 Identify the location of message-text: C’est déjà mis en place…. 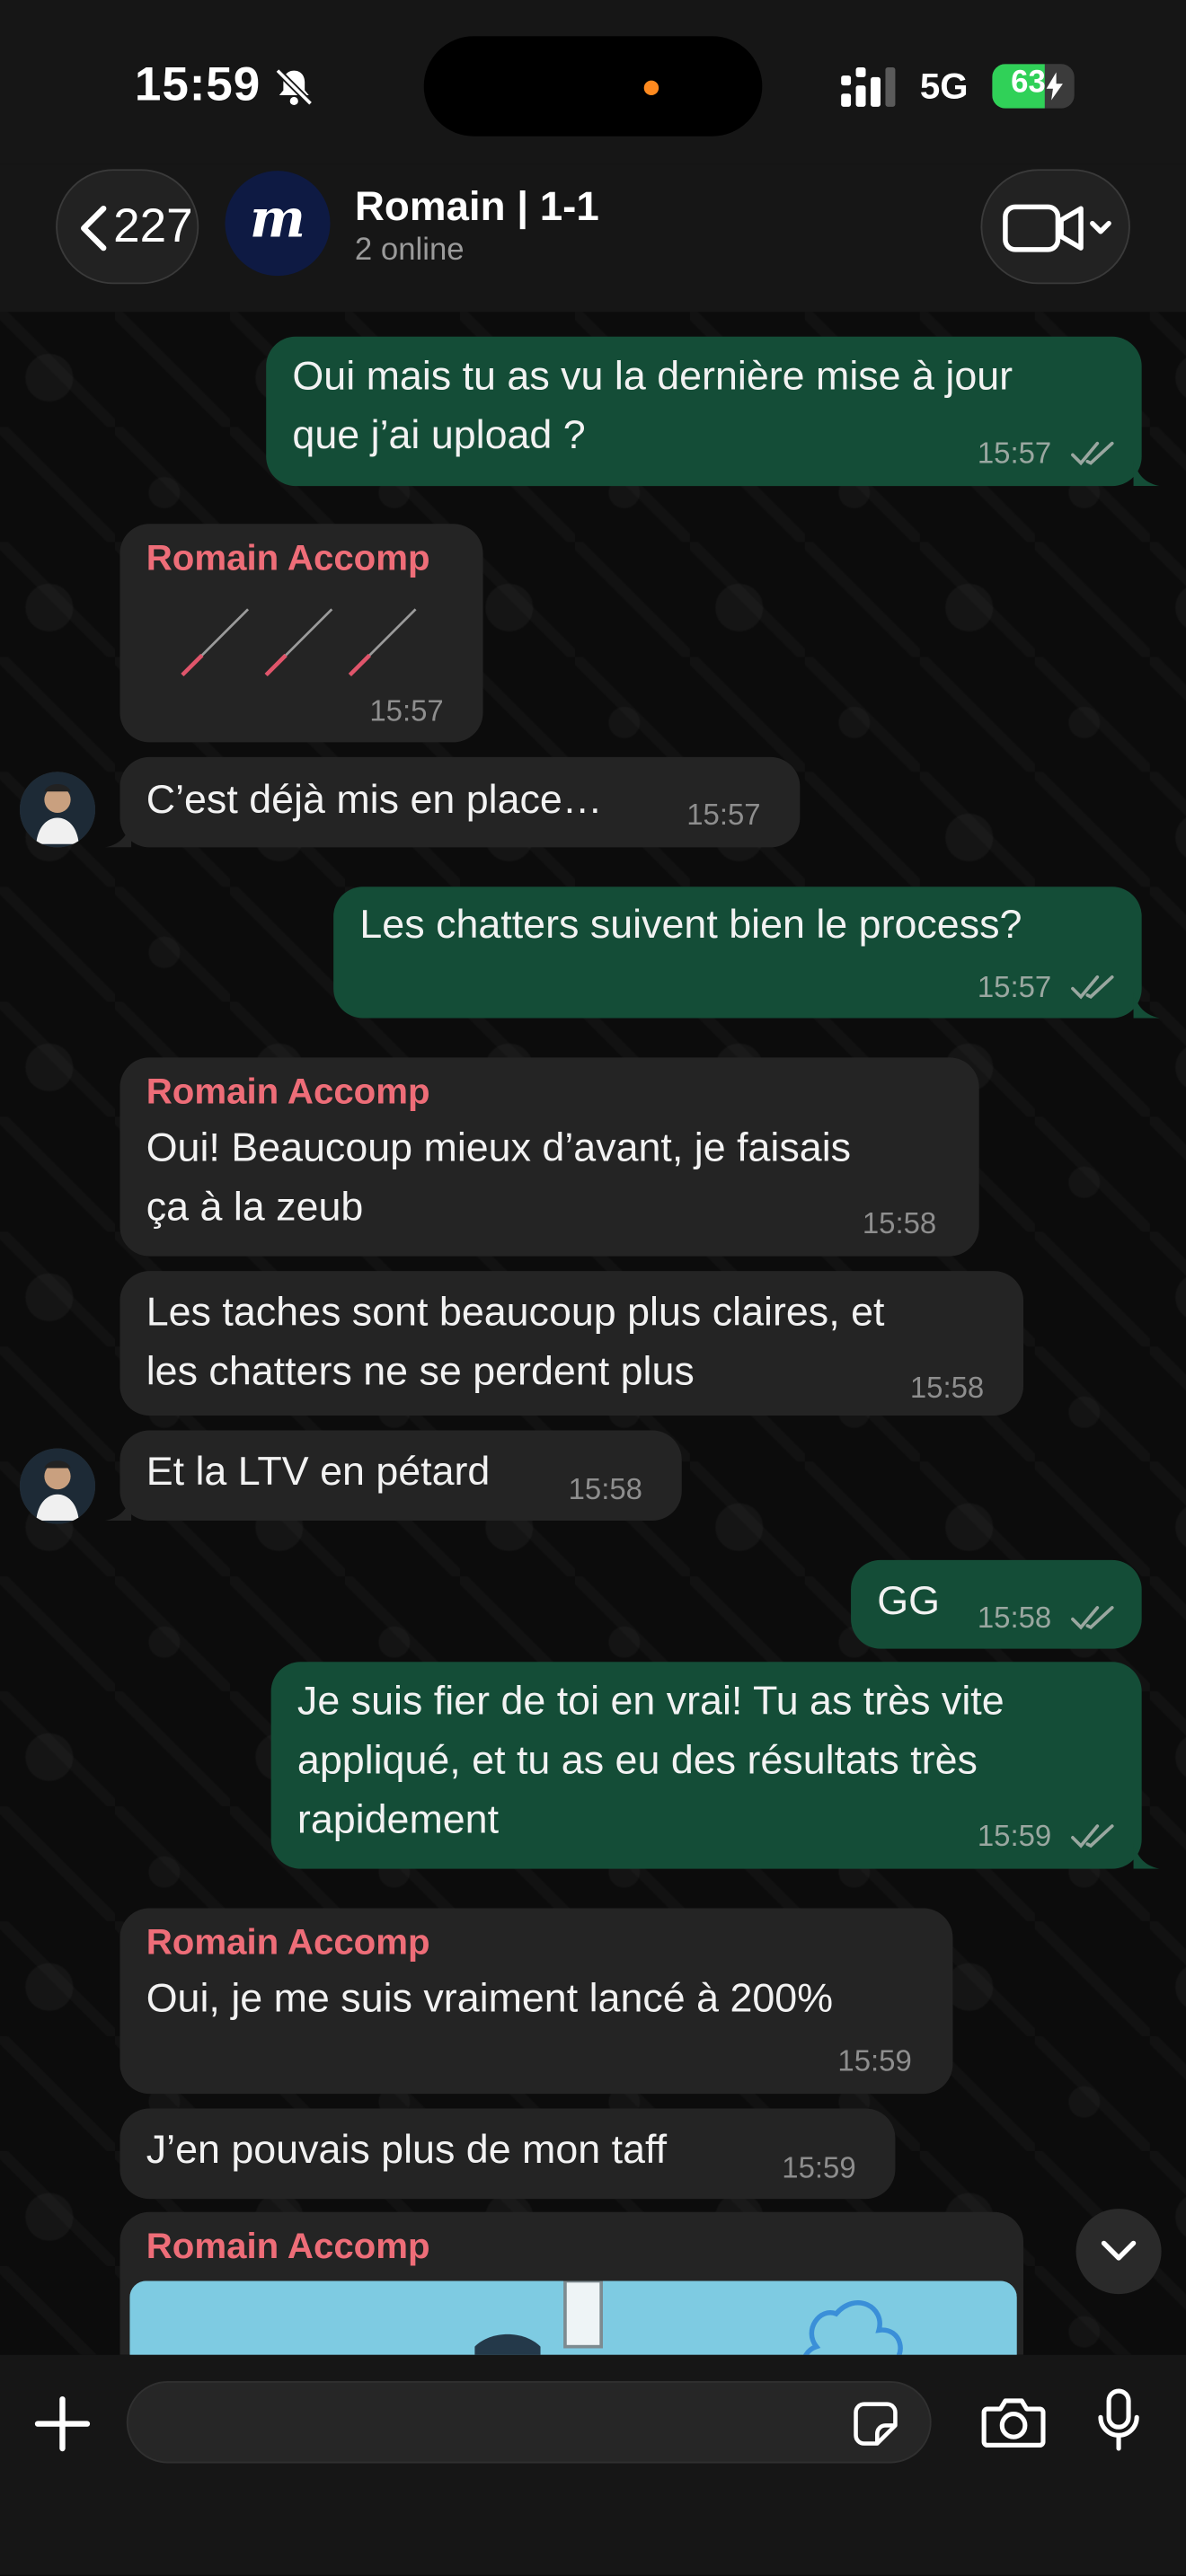
(374, 800).